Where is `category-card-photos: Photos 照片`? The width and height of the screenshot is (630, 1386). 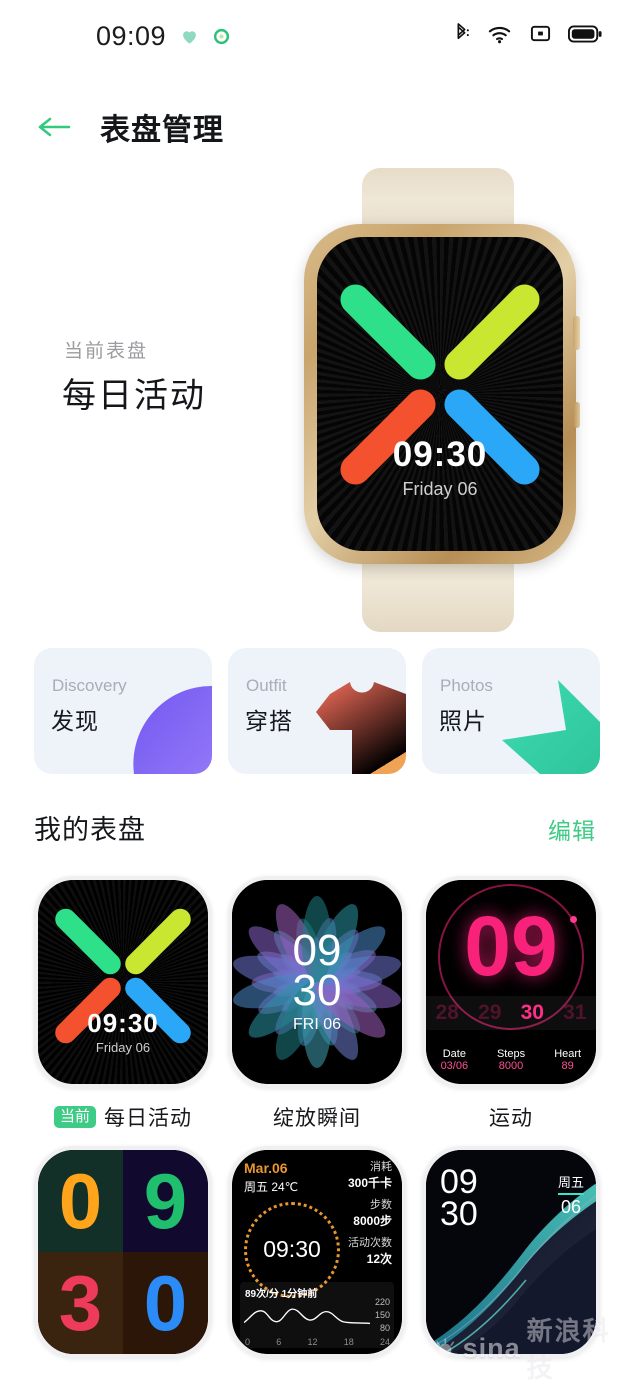 category-card-photos: Photos 照片 is located at coordinates (511, 711).